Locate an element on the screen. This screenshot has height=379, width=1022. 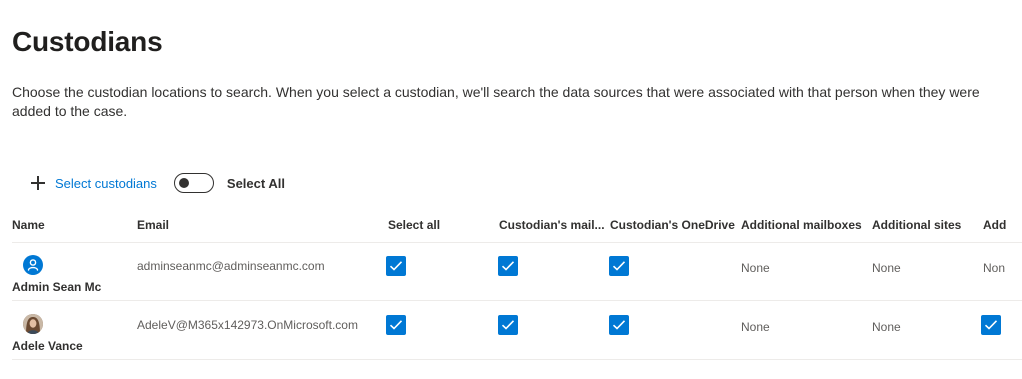
custodian-email: adminseanmc@adminseanmc.com is located at coordinates (231, 266).